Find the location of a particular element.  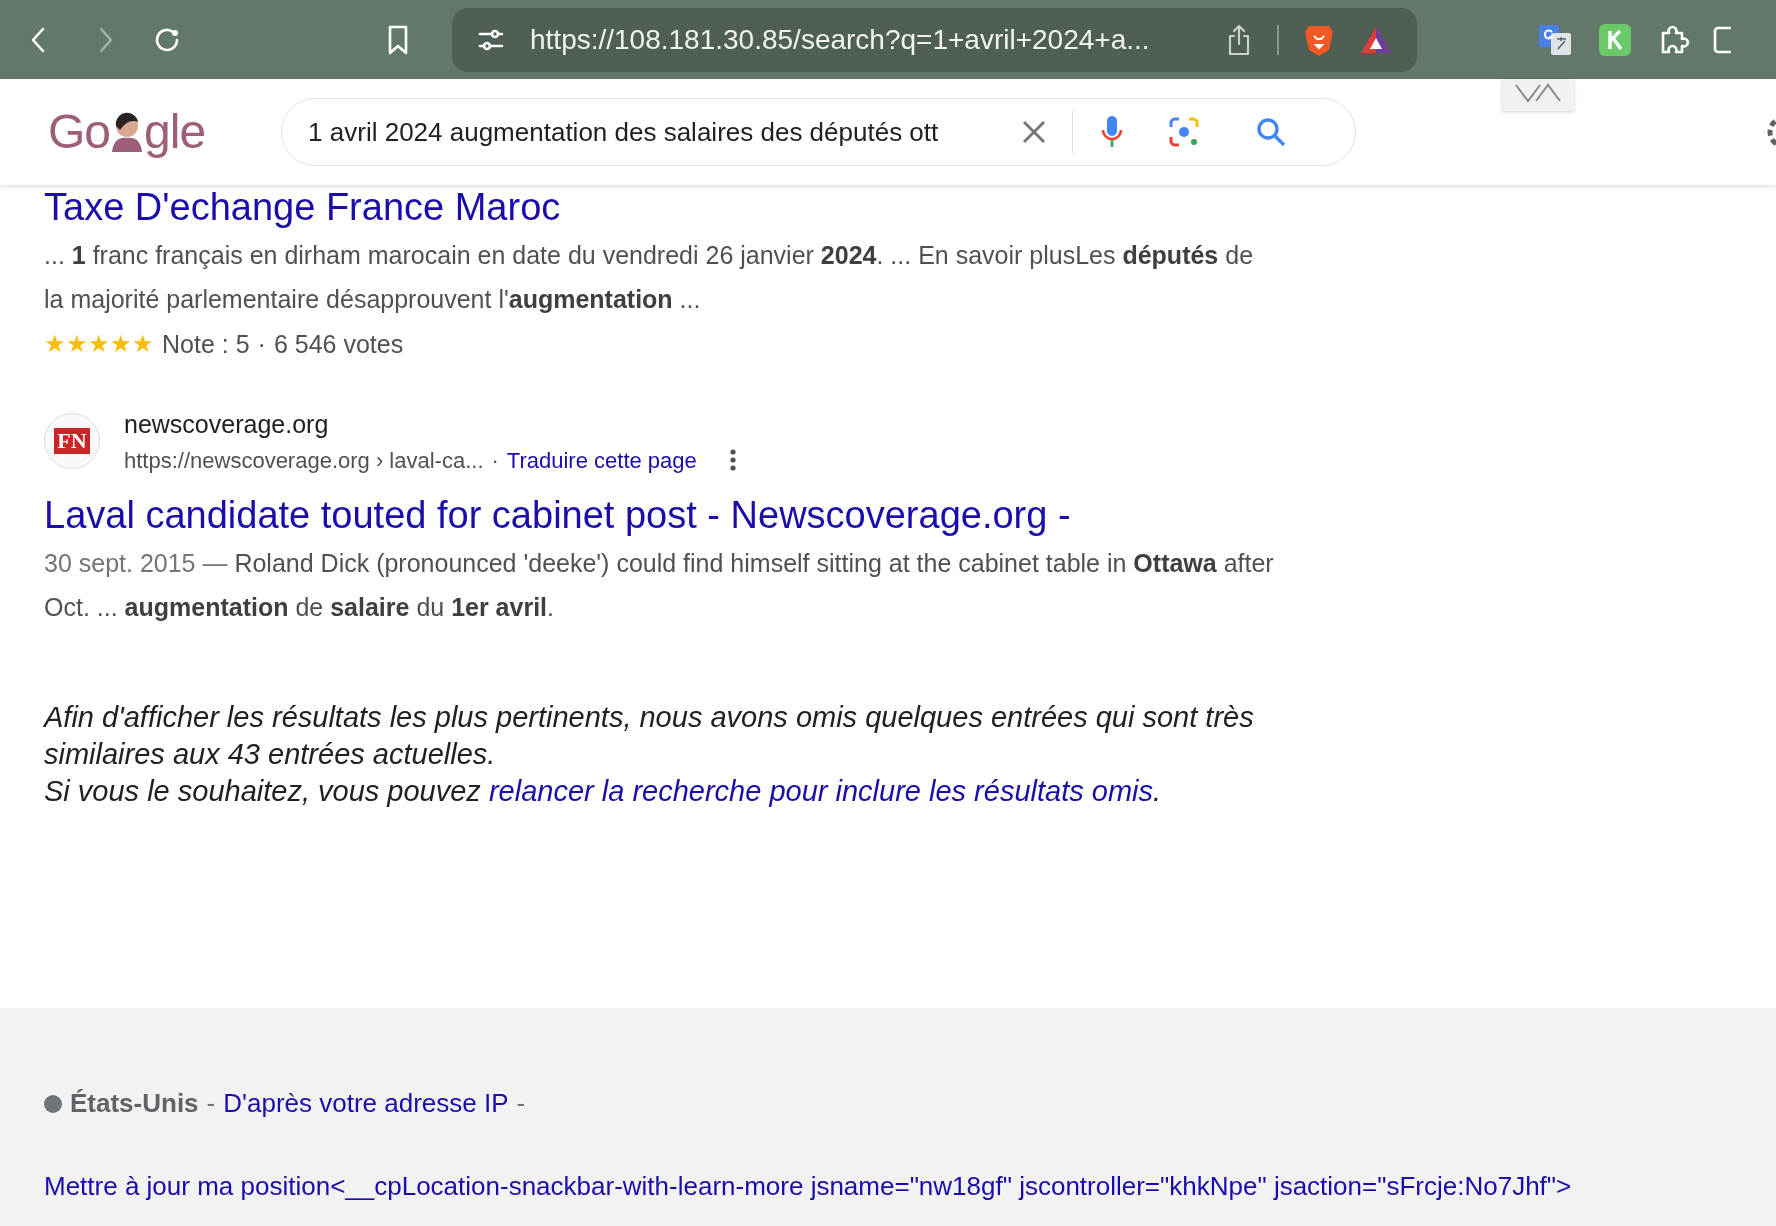

more-icon is located at coordinates (732, 460).